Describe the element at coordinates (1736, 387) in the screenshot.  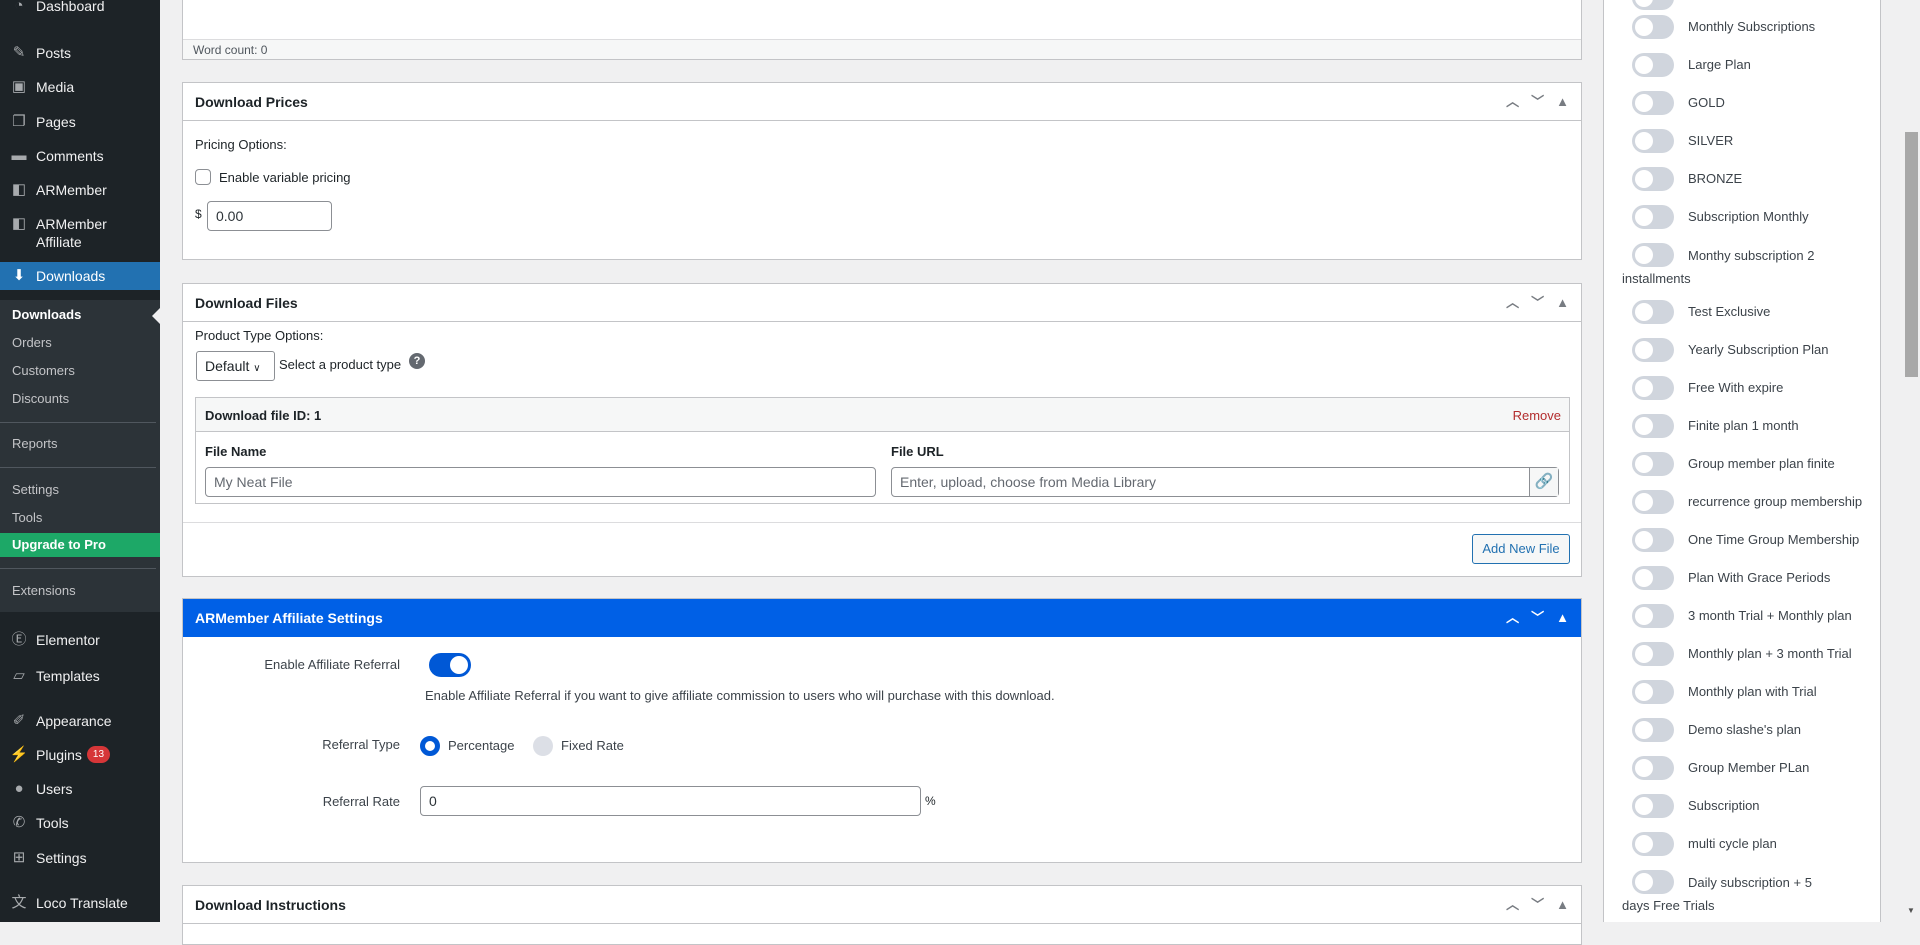
I see `plan-label: Free With expire` at that location.